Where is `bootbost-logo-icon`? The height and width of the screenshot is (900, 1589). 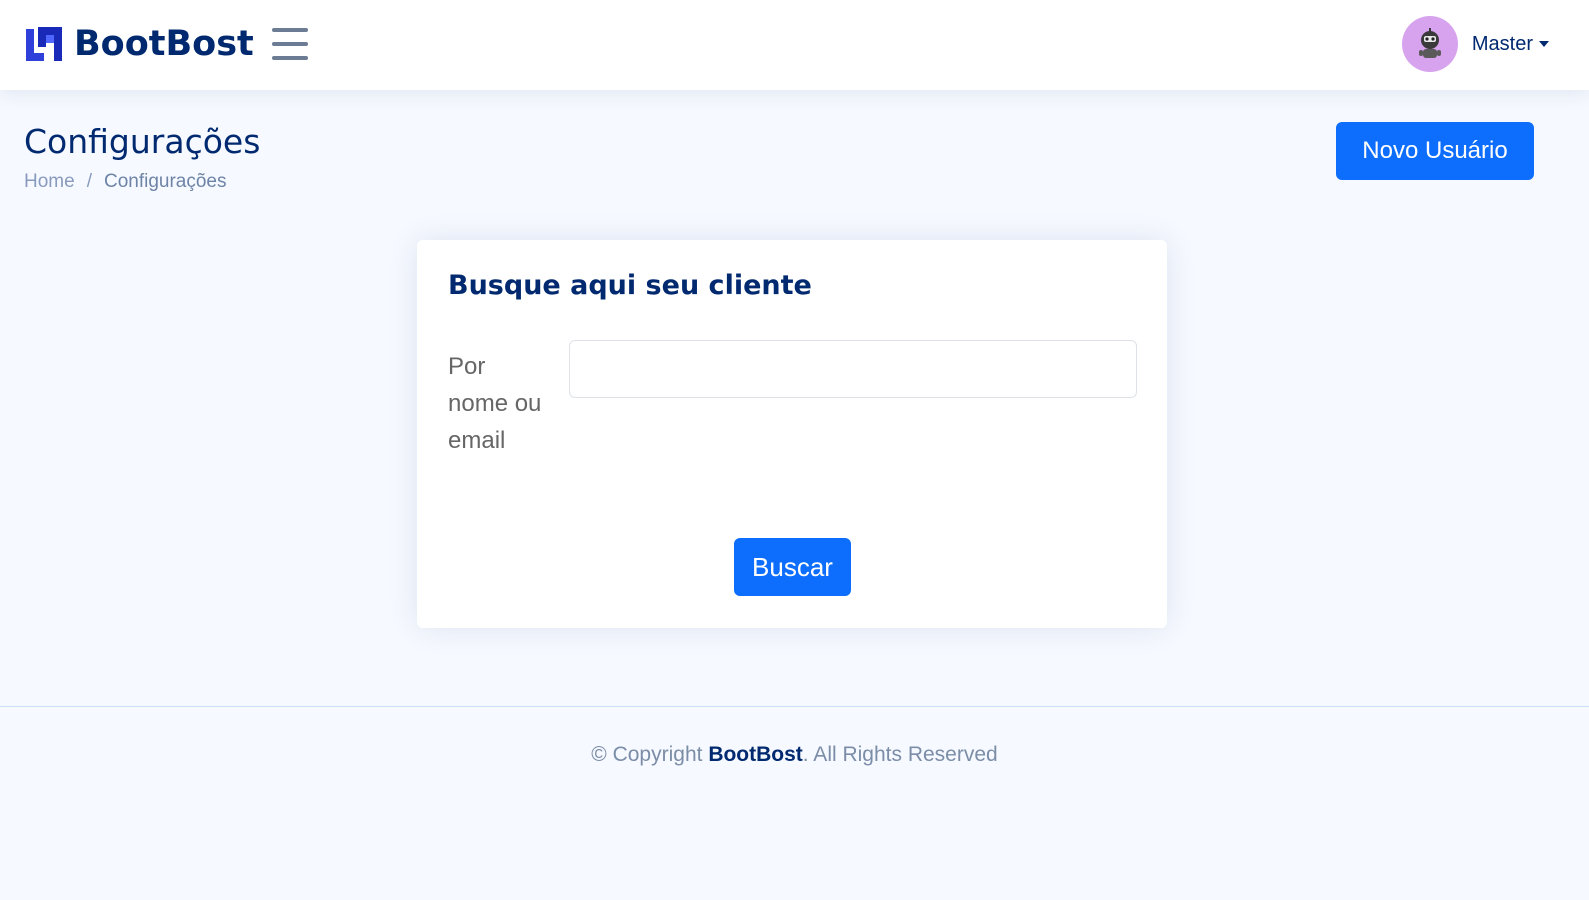
bootbost-logo-icon is located at coordinates (44, 44).